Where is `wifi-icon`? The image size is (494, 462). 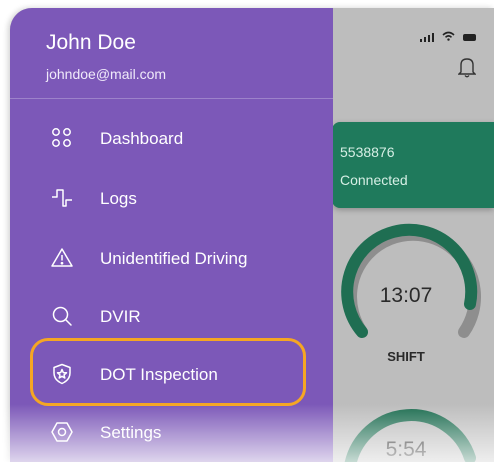 wifi-icon is located at coordinates (448, 37).